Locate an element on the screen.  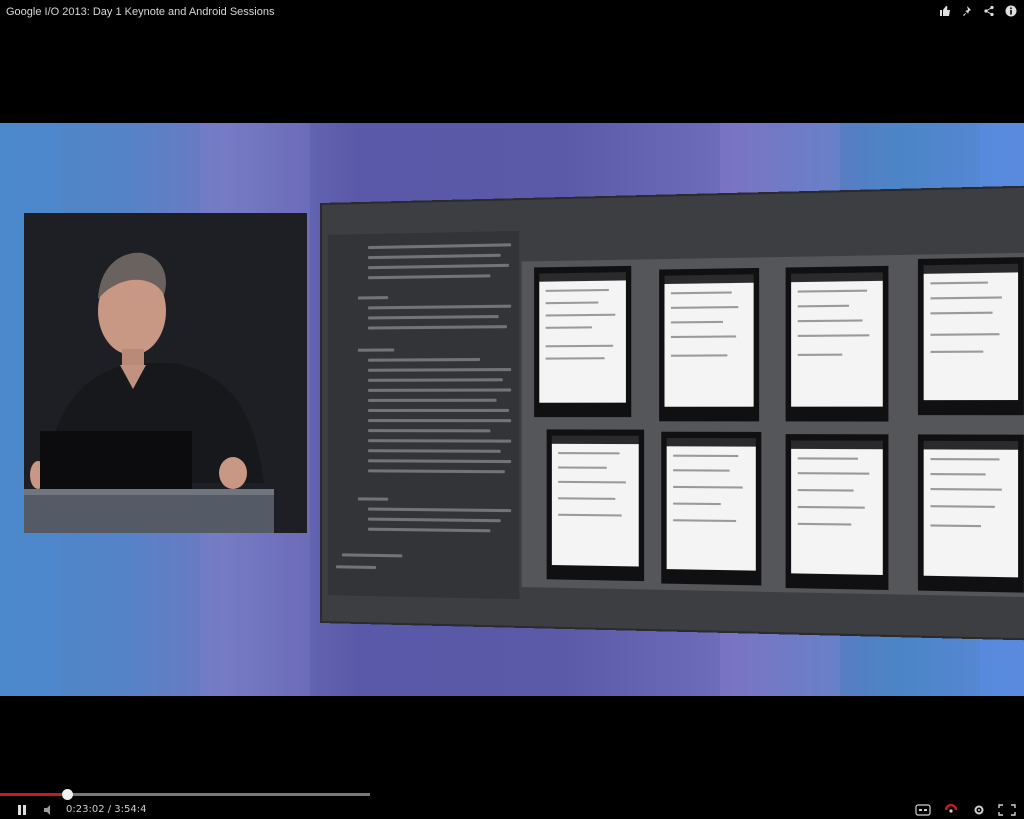
top-icons is located at coordinates (978, 11).